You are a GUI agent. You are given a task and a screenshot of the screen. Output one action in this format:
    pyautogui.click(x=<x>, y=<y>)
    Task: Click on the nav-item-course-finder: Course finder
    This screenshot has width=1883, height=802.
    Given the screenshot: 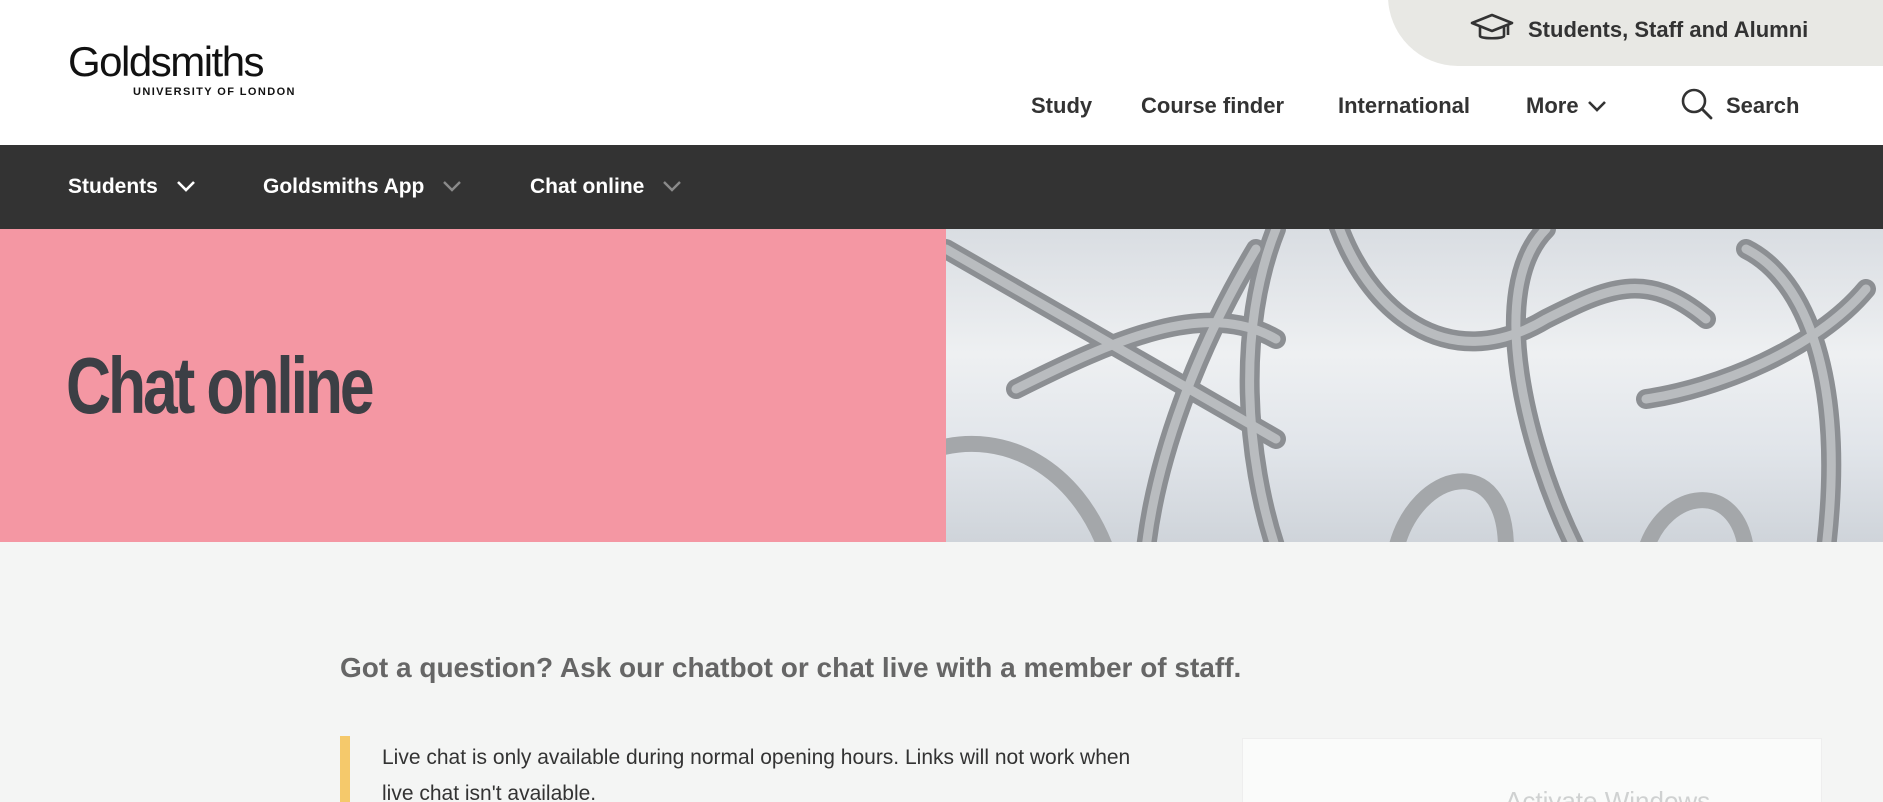 What is the action you would take?
    pyautogui.click(x=1212, y=106)
    